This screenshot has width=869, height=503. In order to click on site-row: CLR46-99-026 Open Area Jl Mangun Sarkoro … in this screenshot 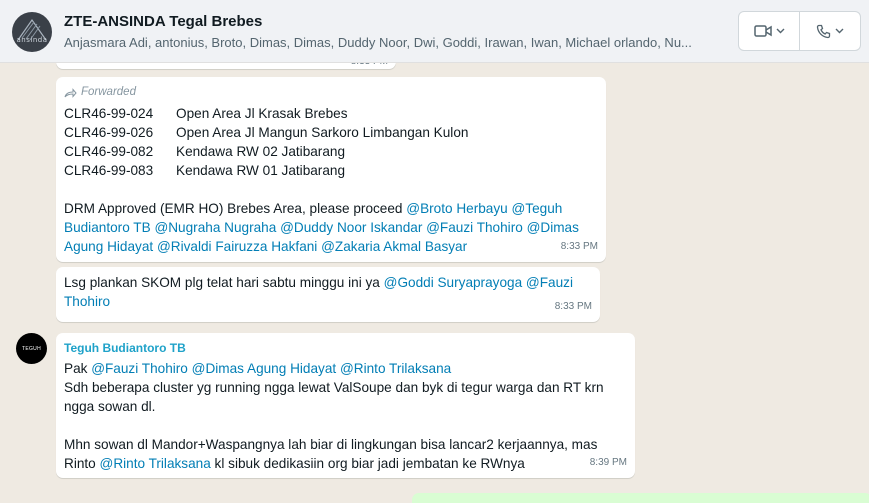, I will do `click(331, 132)`.